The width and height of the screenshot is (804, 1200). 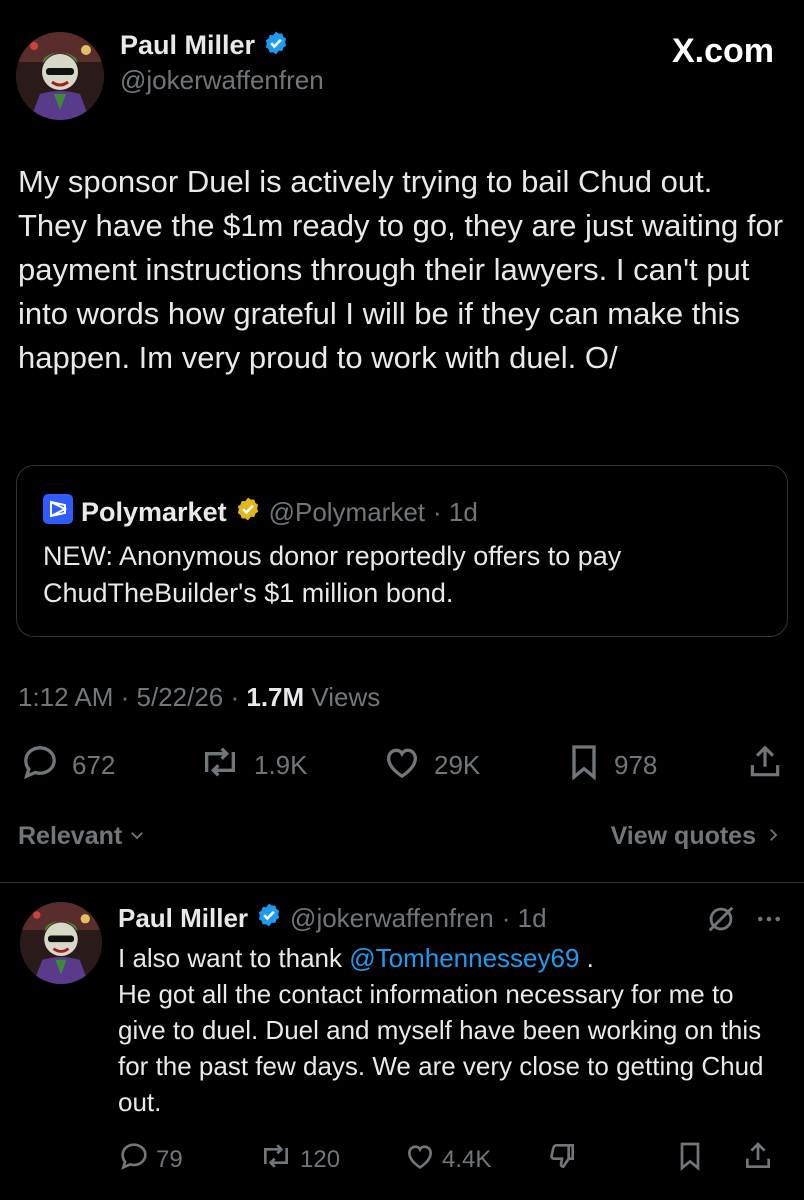 I want to click on sort-label: Relevant, so click(x=70, y=836).